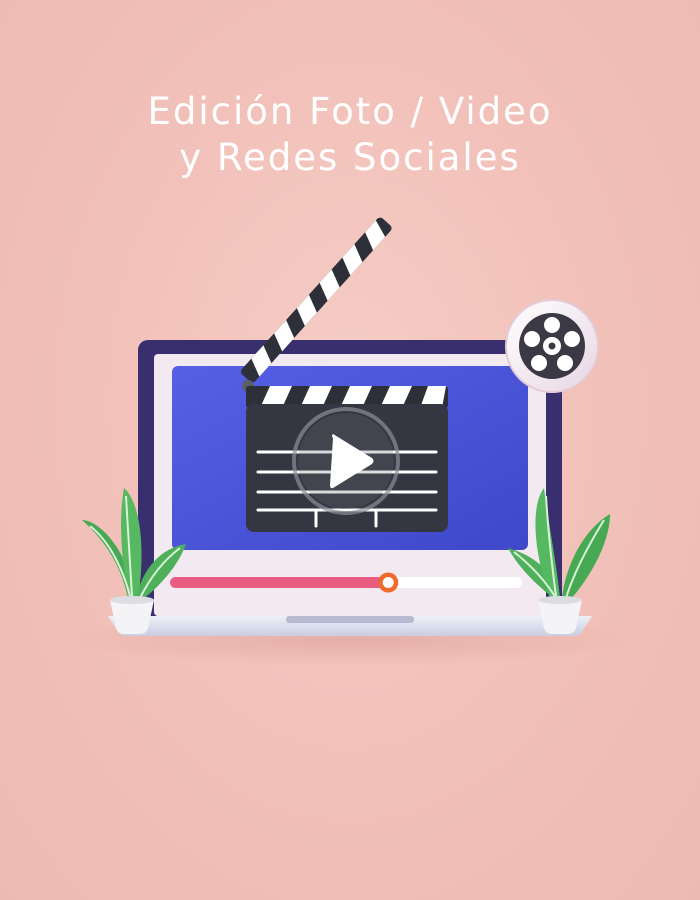  I want to click on progress-knob-center, so click(388, 582).